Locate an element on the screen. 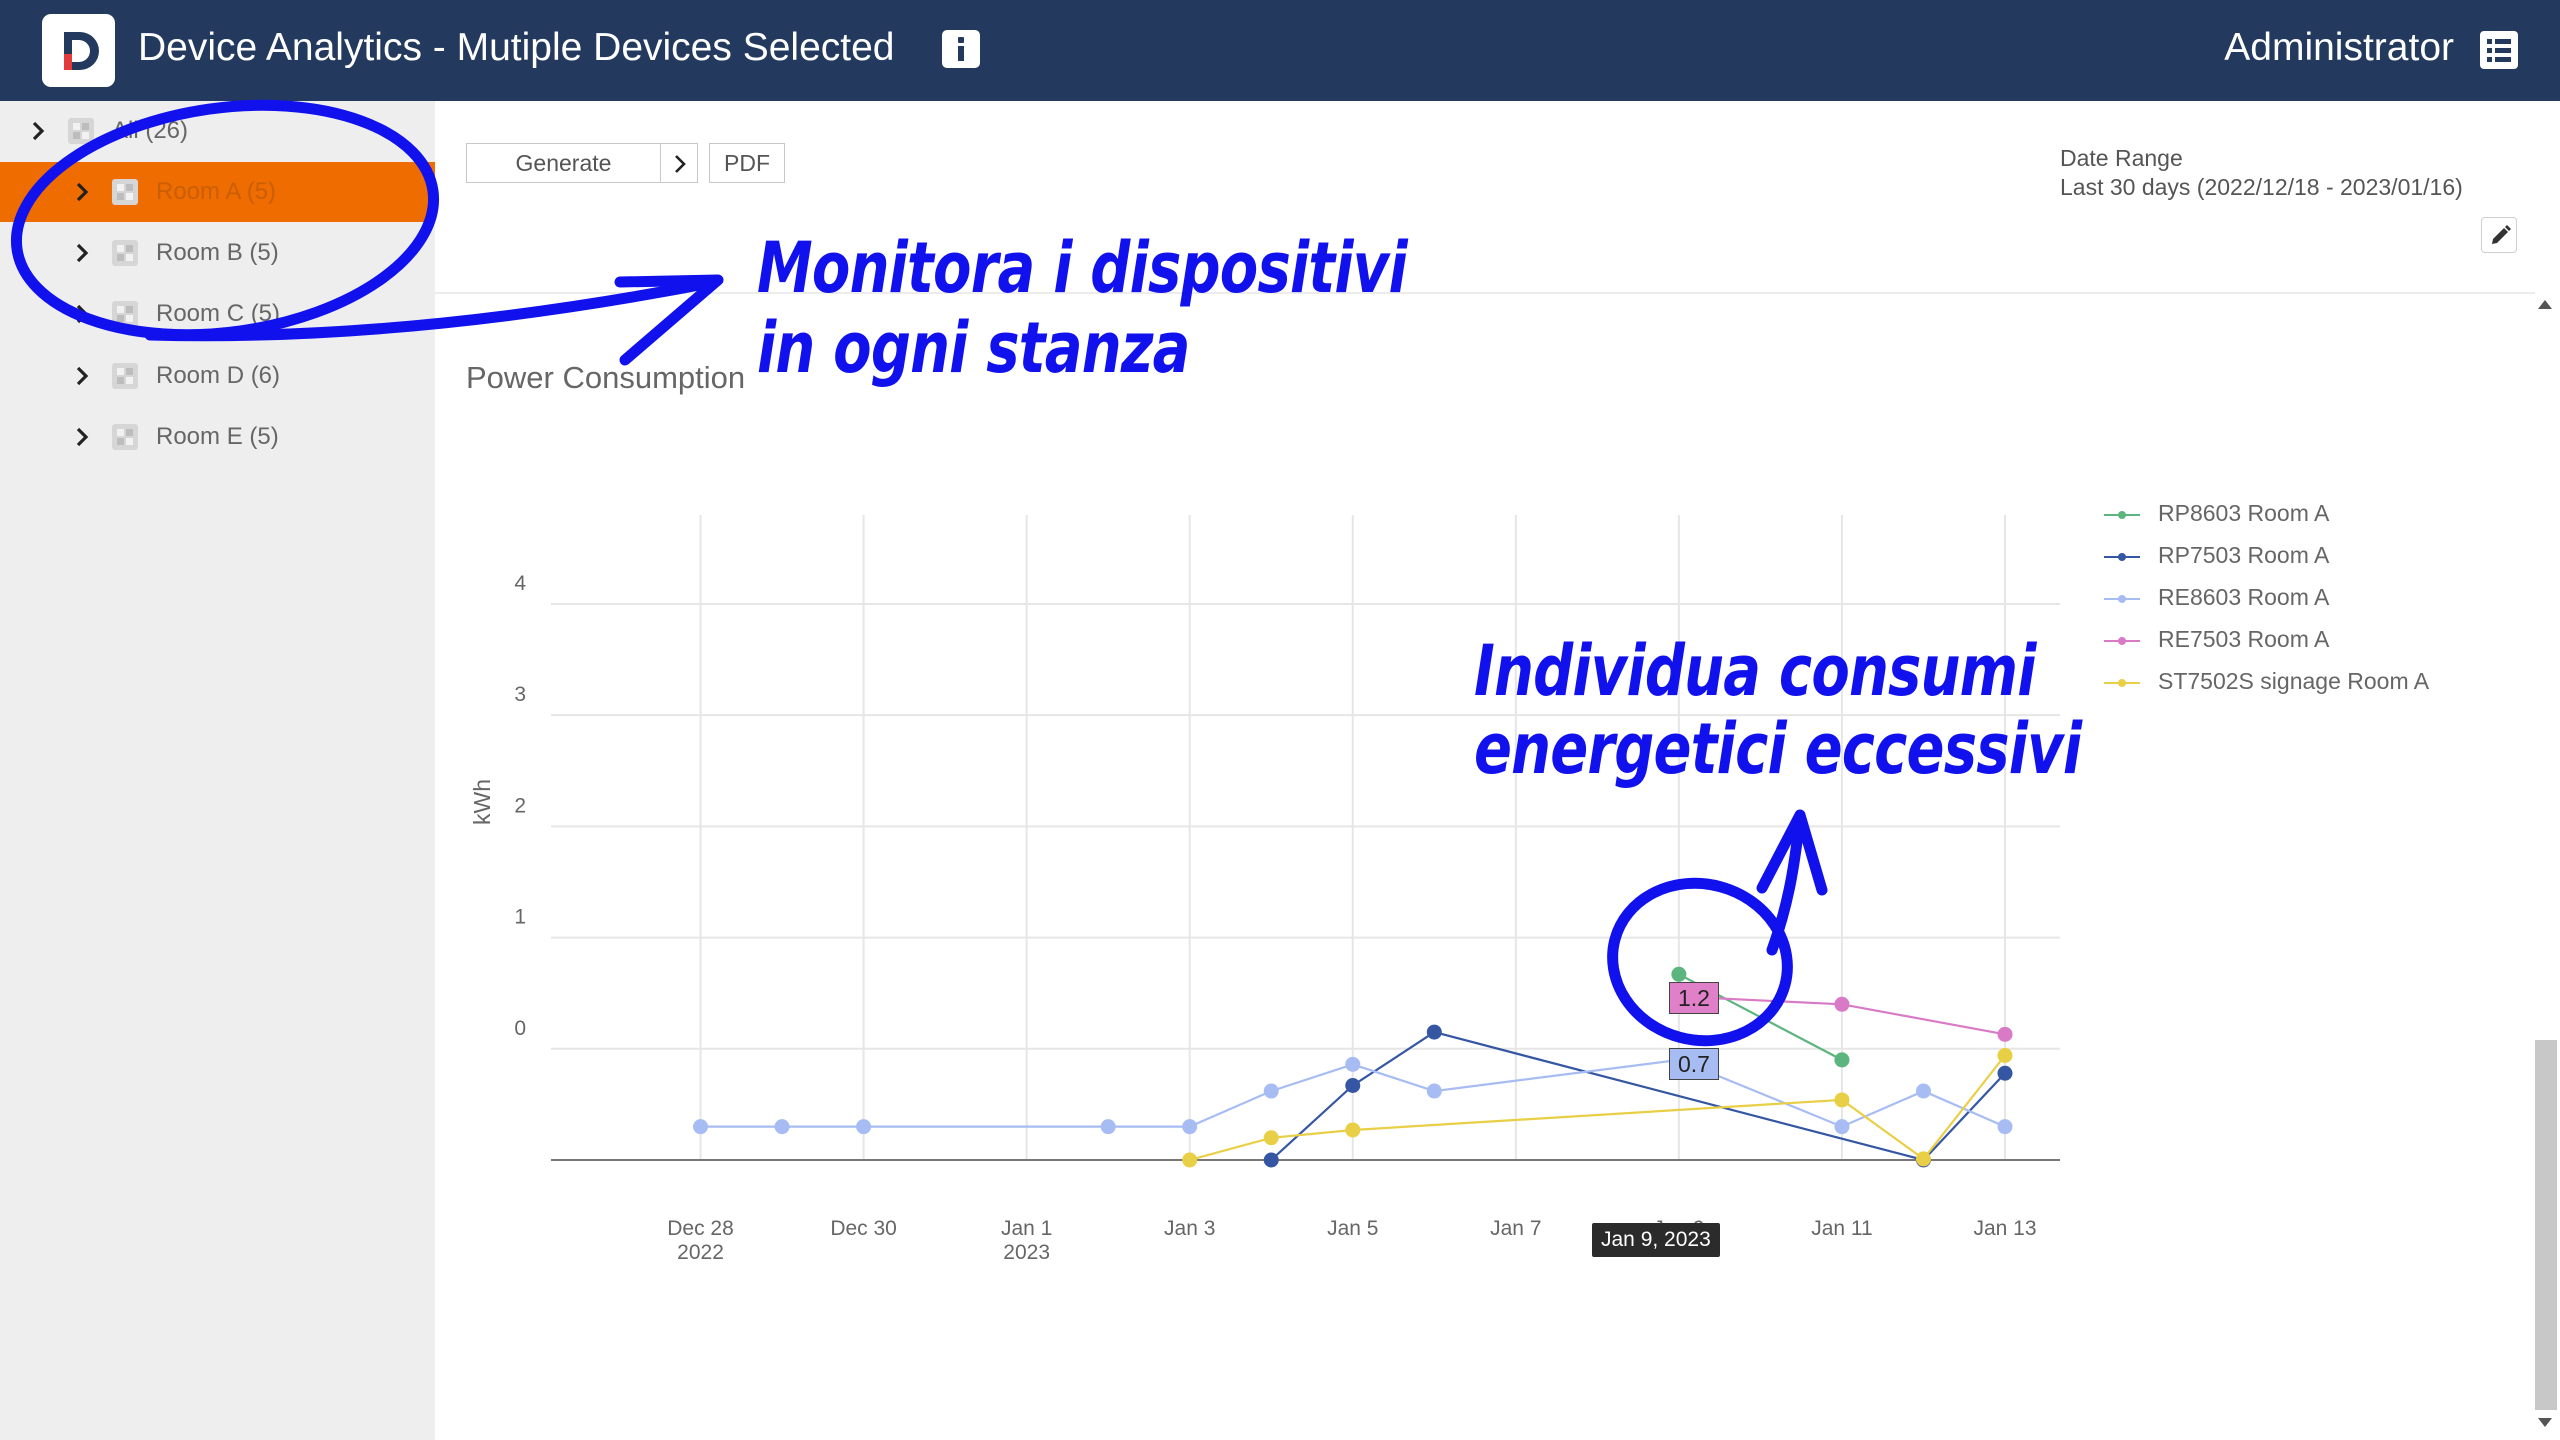 The height and width of the screenshot is (1440, 2560). annotation-line: in ogni stanza is located at coordinates (973, 348).